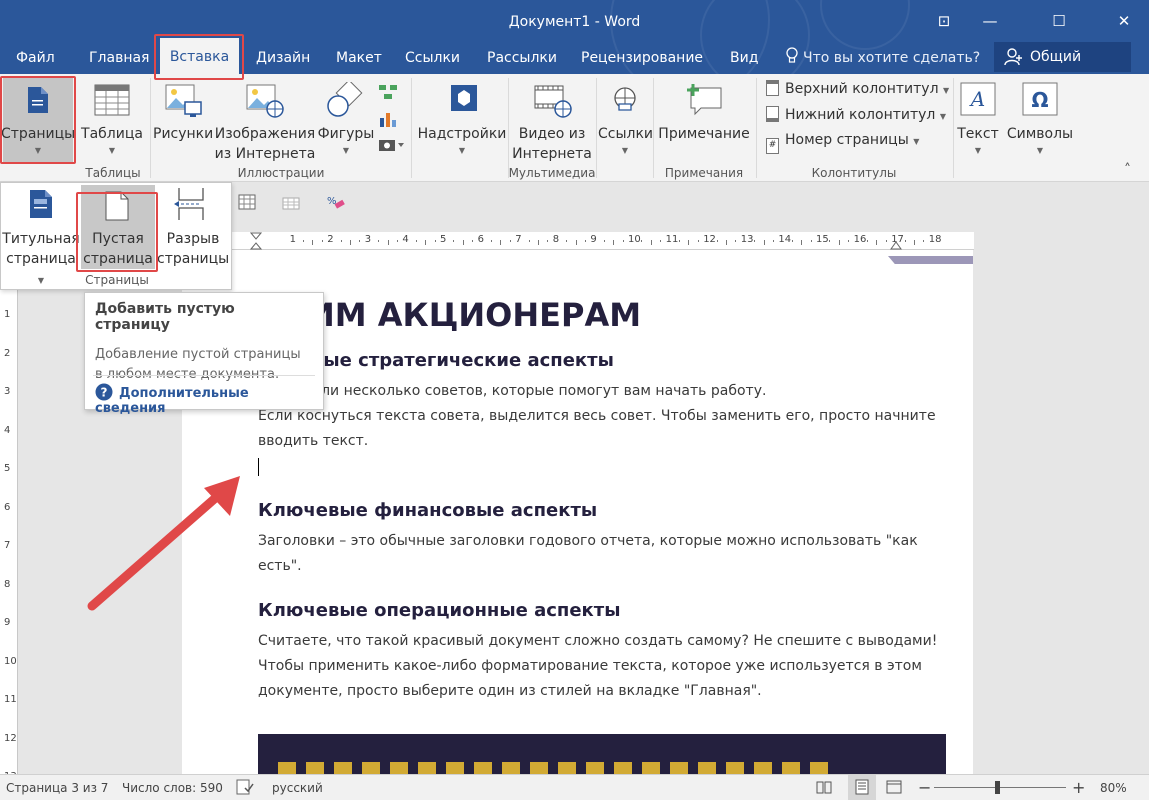  Describe the element at coordinates (772, 114) in the screenshot. I see `footer-icon` at that location.